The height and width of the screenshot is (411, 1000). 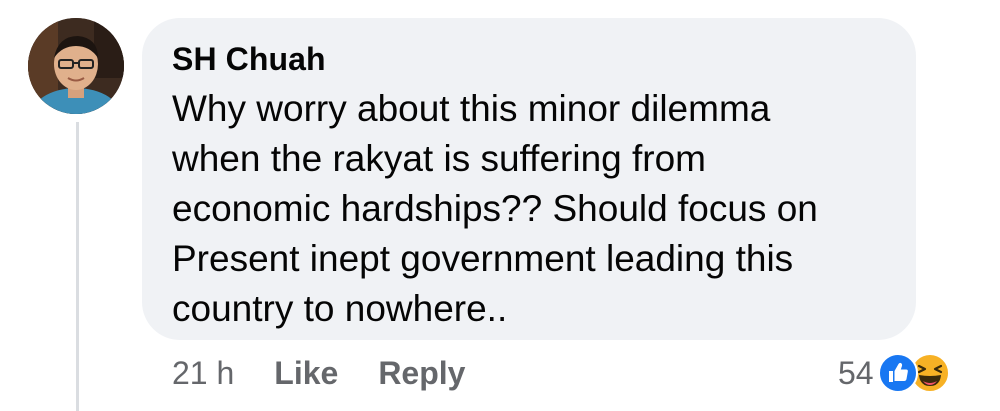 What do you see at coordinates (249, 59) in the screenshot?
I see `comment-author: SH Chuah` at bounding box center [249, 59].